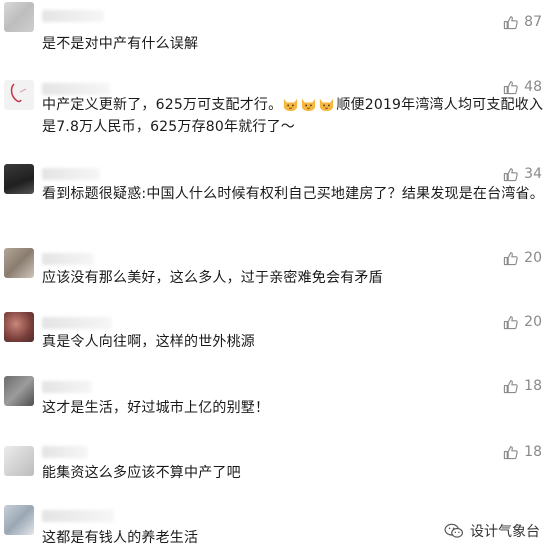 This screenshot has width=554, height=555. What do you see at coordinates (141, 473) in the screenshot?
I see `comment-text: 能集资这么多应该不算中产了吧` at bounding box center [141, 473].